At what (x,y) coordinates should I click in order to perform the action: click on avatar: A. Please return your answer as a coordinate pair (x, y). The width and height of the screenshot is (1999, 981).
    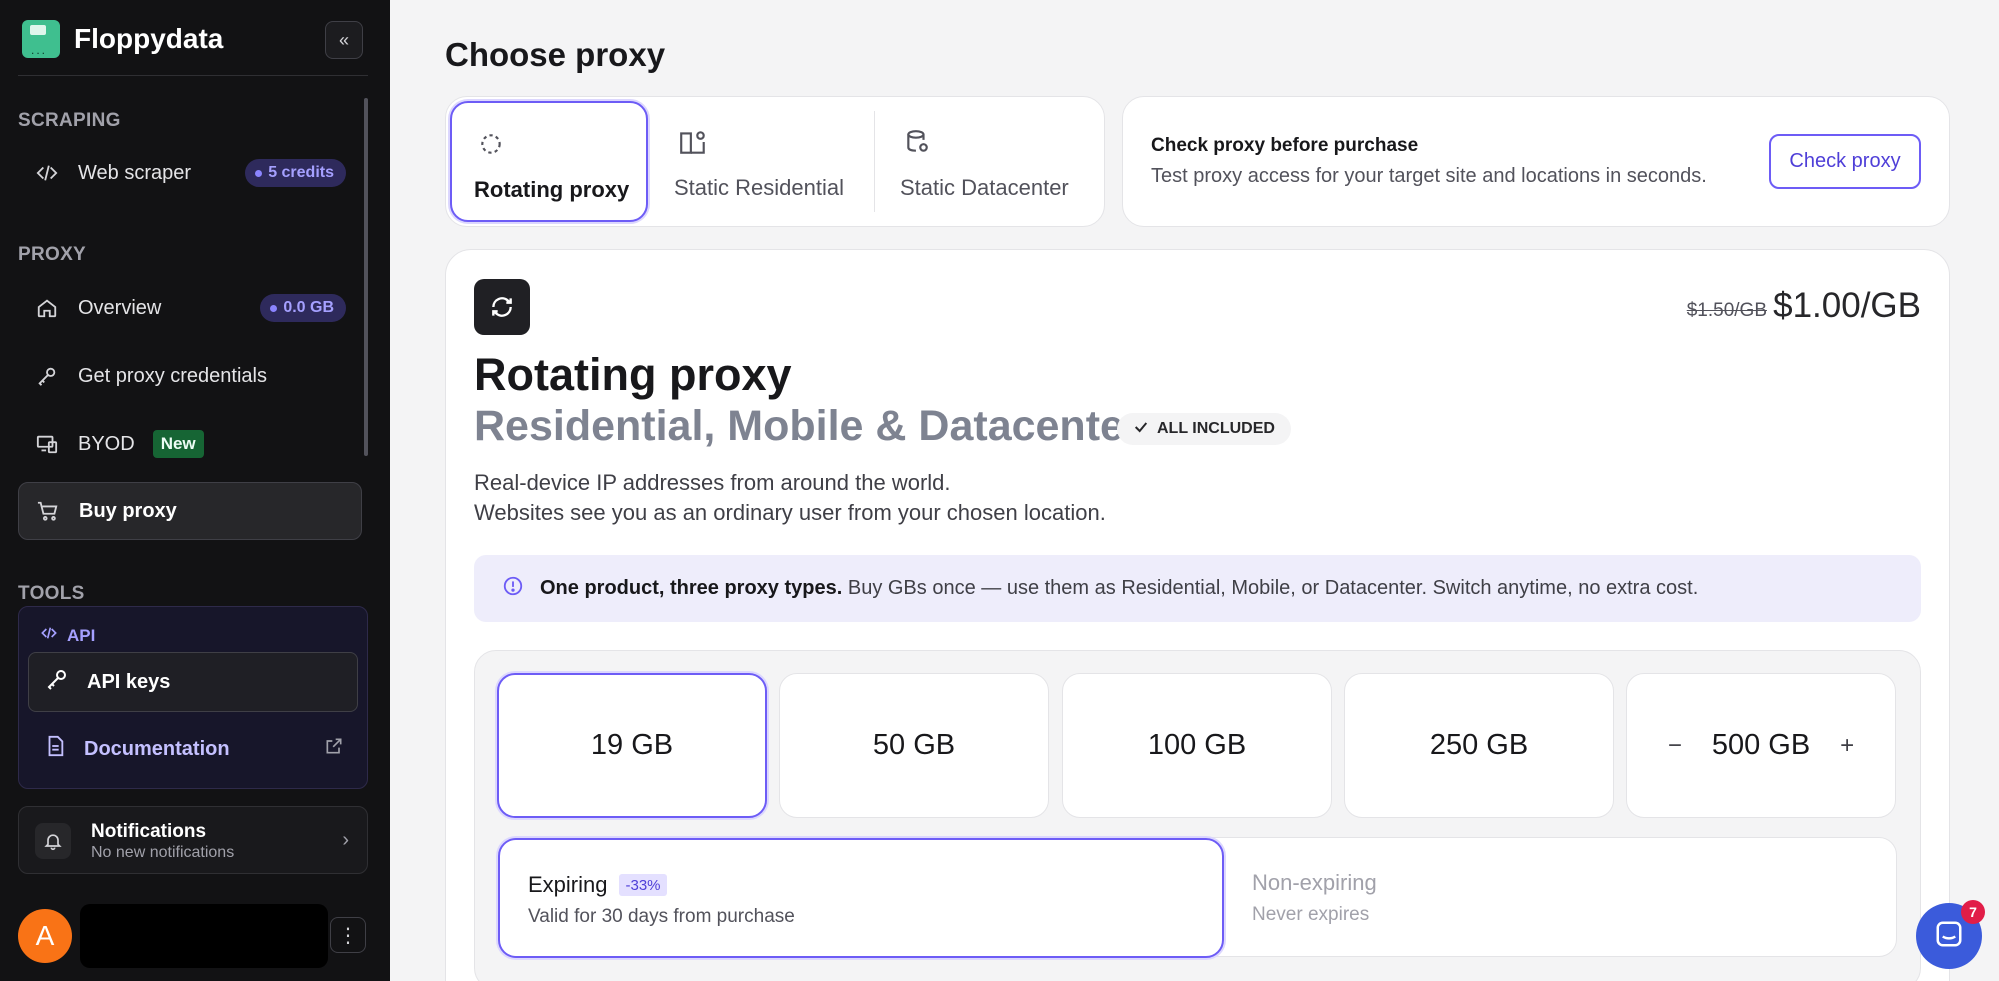
    Looking at the image, I should click on (45, 936).